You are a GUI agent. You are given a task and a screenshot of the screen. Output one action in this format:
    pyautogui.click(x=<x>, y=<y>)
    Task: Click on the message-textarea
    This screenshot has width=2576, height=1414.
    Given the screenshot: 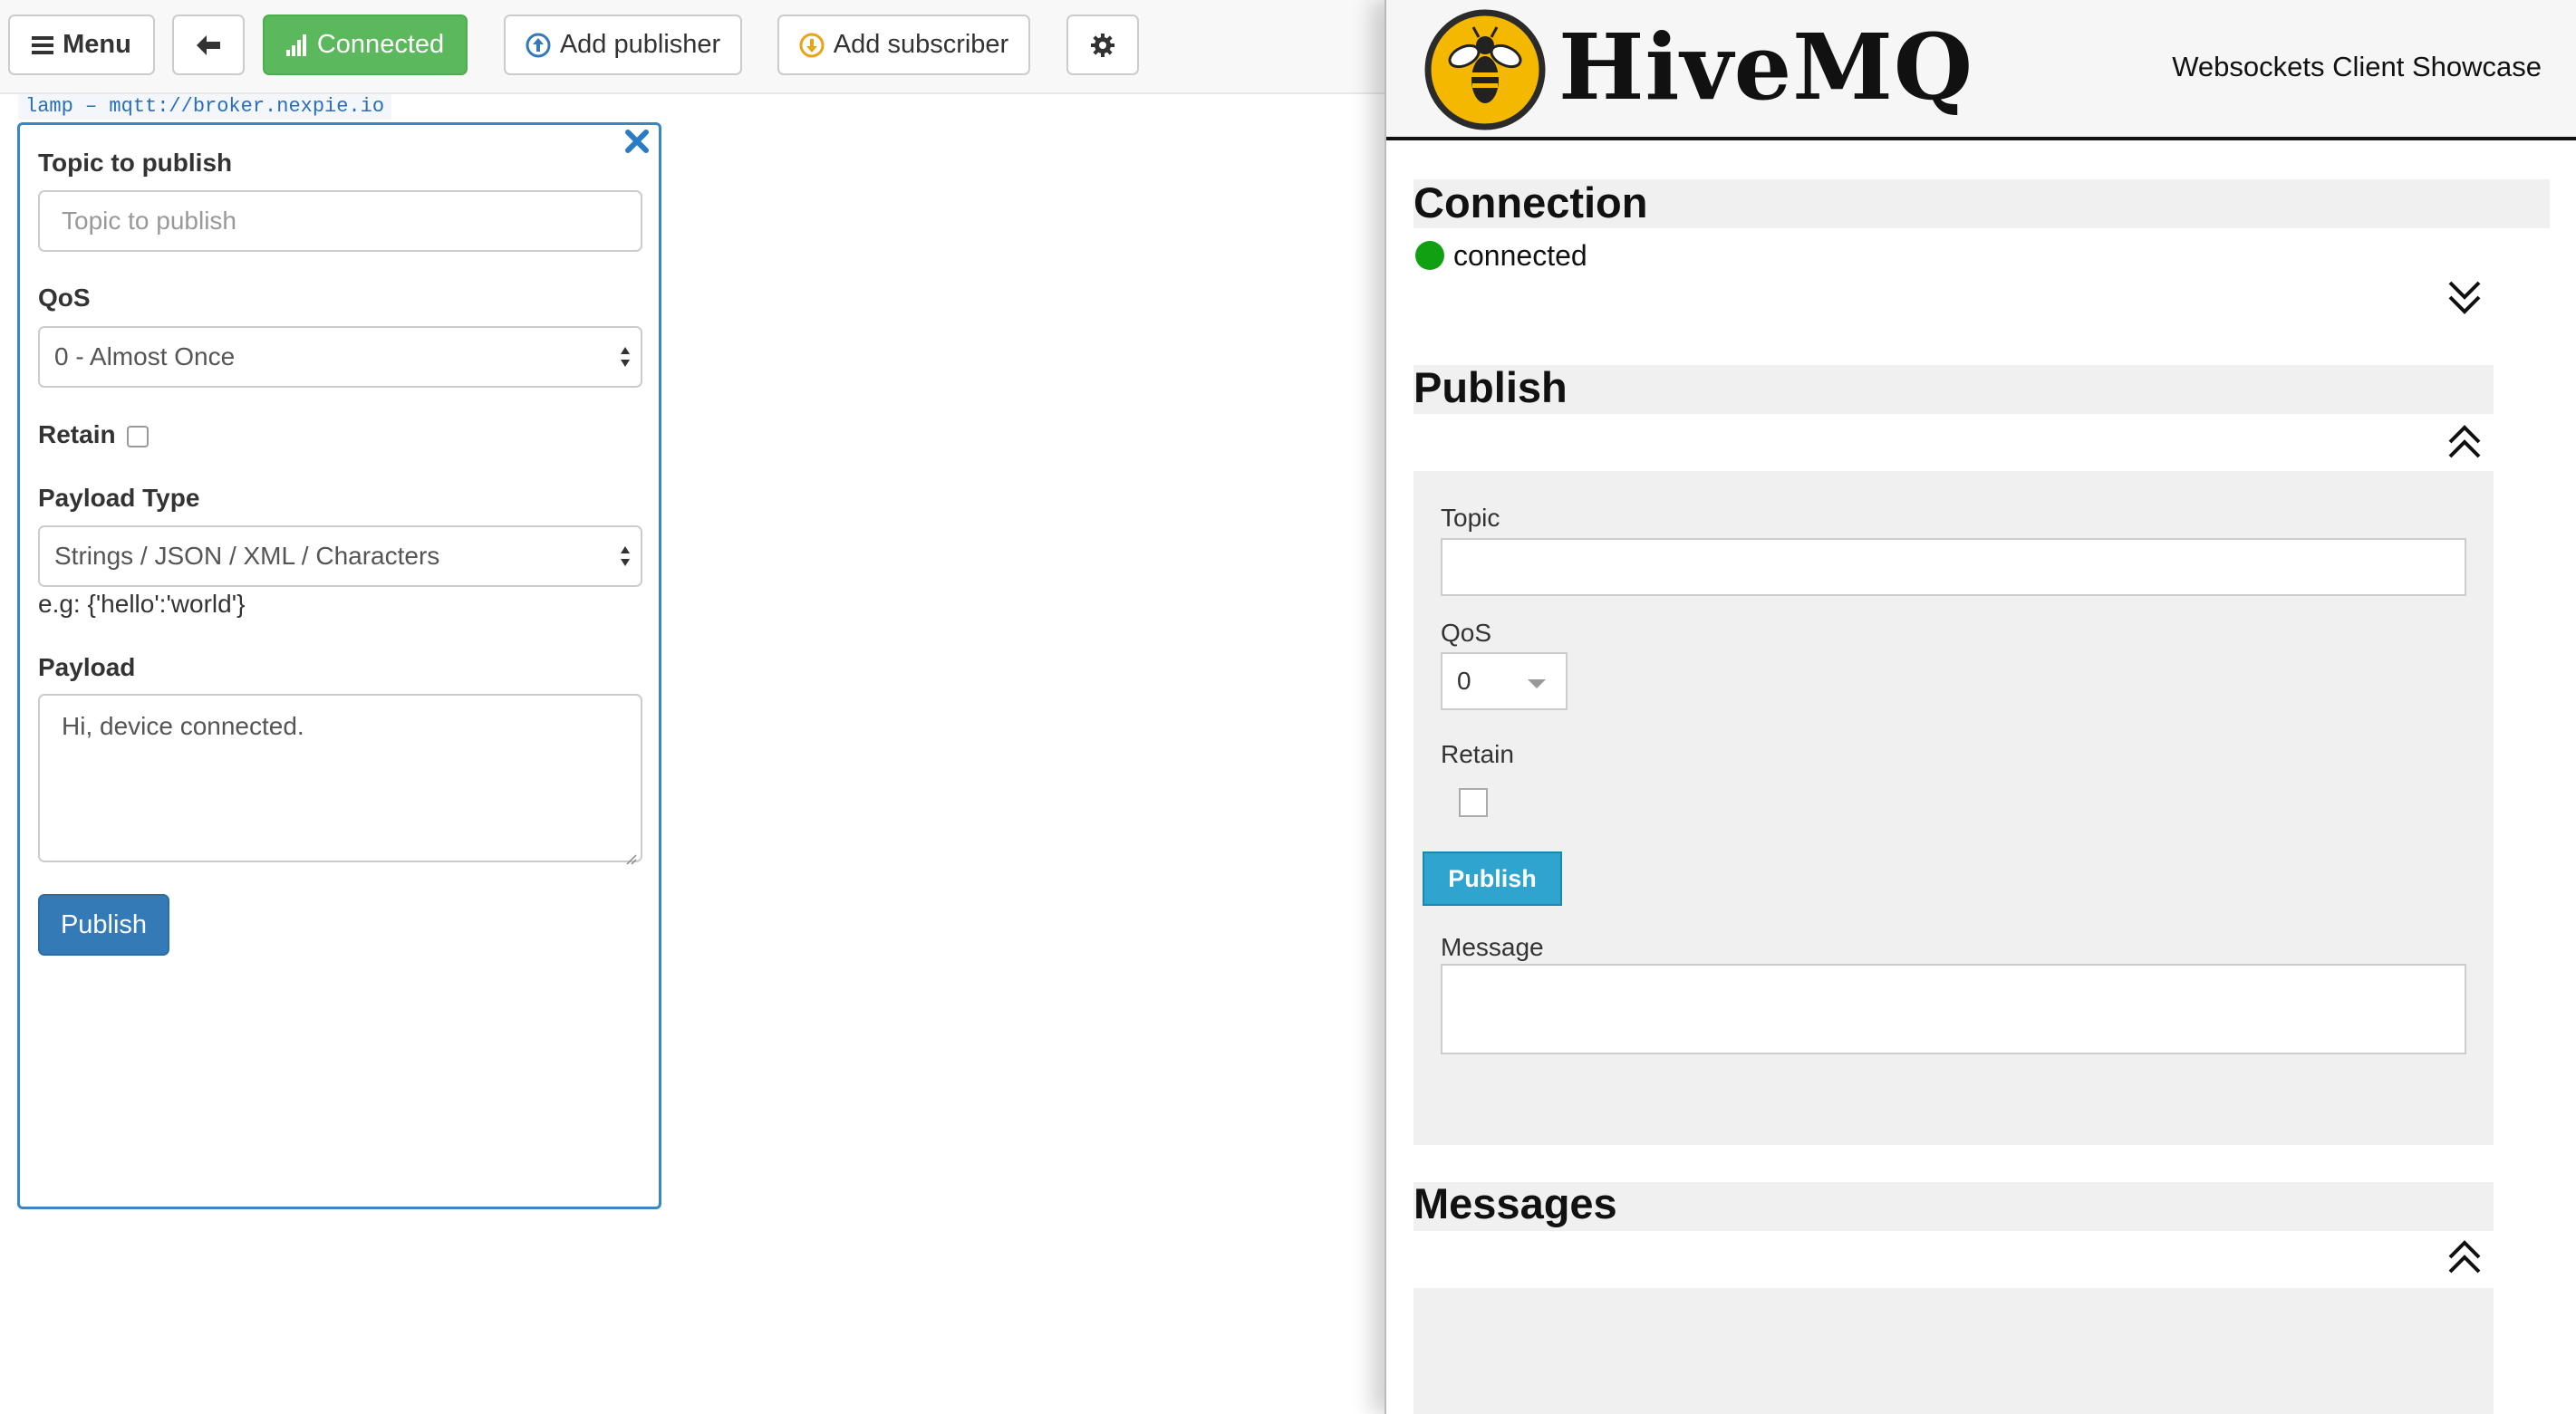 What is the action you would take?
    pyautogui.click(x=1954, y=1009)
    